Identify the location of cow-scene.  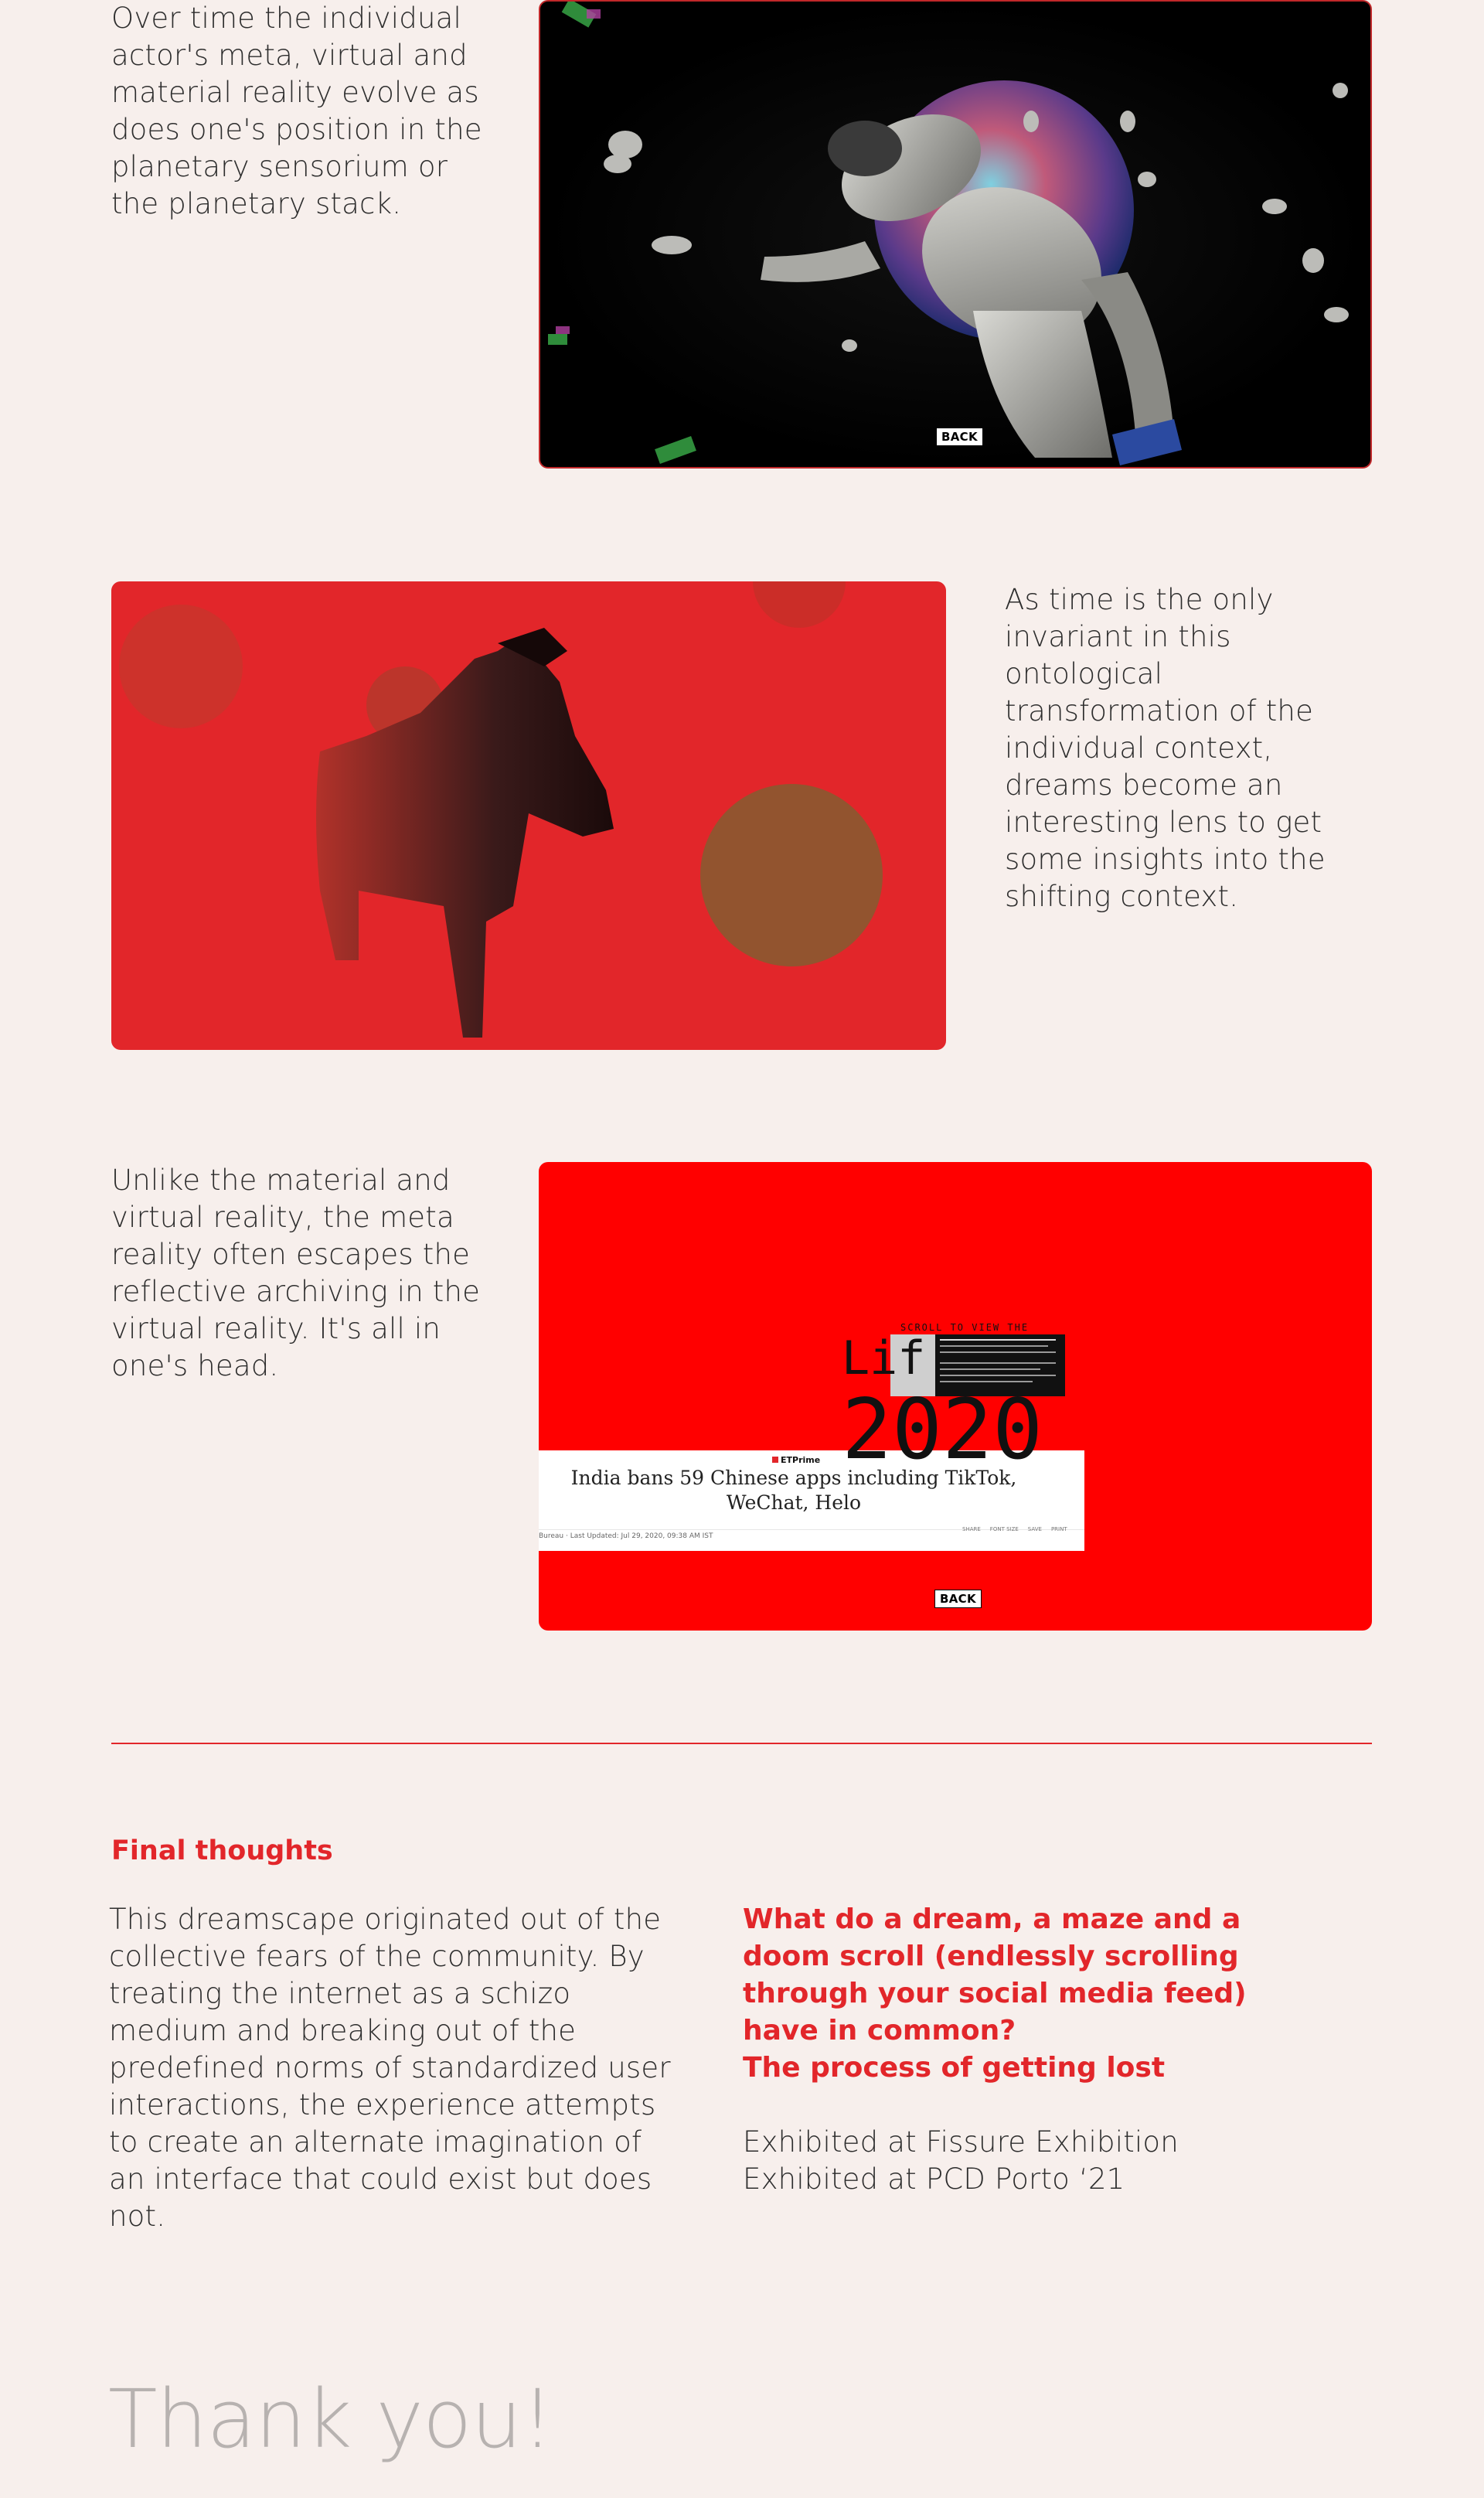
(501, 809).